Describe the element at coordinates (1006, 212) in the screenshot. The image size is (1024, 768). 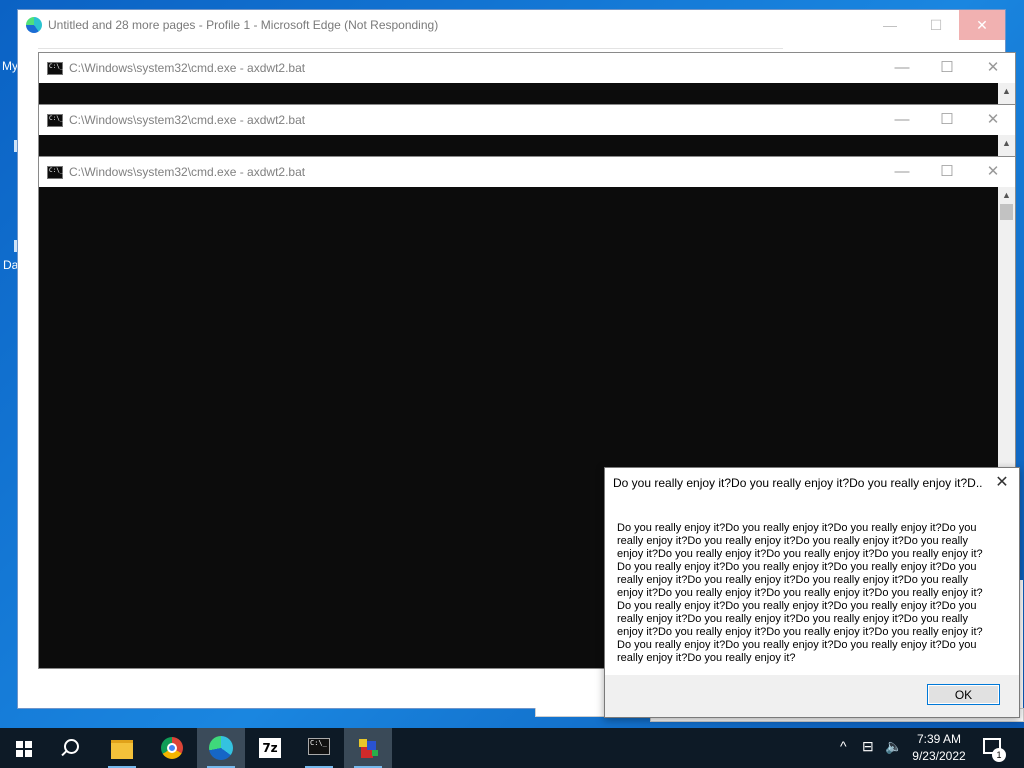
I see `scroll-thumb` at that location.